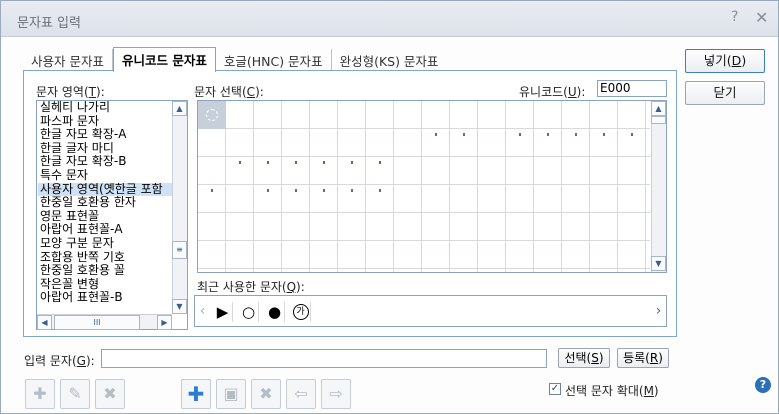 The image size is (779, 414). What do you see at coordinates (105, 230) in the screenshot?
I see `area-list-item: 아랍어 표현꼴-A` at bounding box center [105, 230].